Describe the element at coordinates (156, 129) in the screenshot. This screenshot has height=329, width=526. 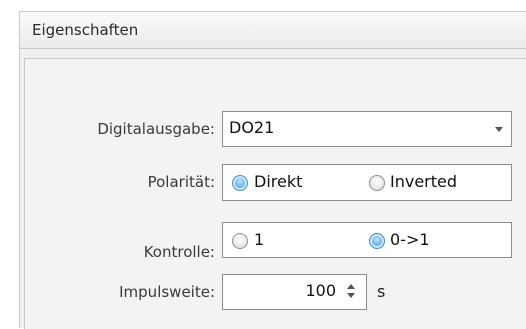
I see `digital-output-label: Digitalausgabe:` at that location.